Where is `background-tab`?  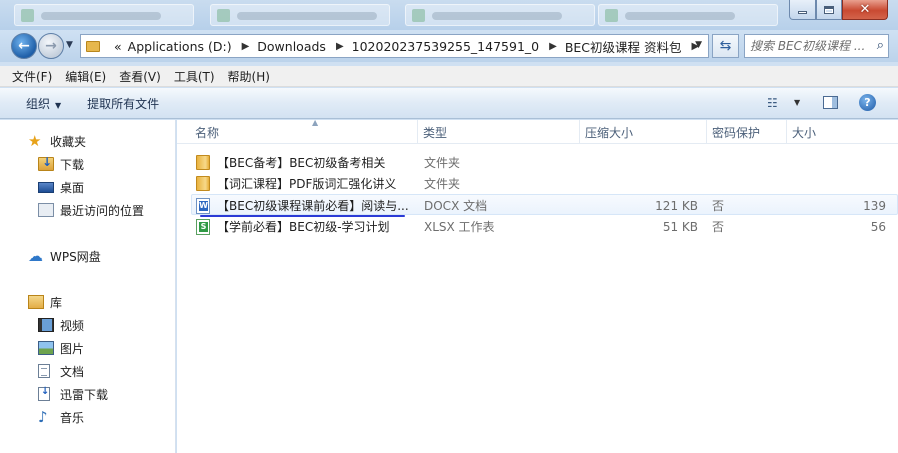
background-tab is located at coordinates (688, 15).